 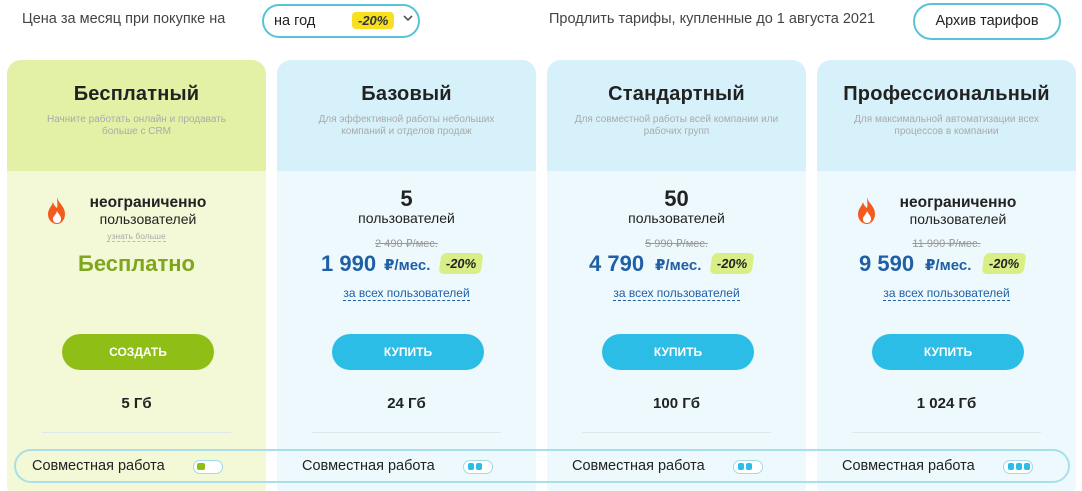 I want to click on archive-button: Архив тарифов, so click(x=987, y=21).